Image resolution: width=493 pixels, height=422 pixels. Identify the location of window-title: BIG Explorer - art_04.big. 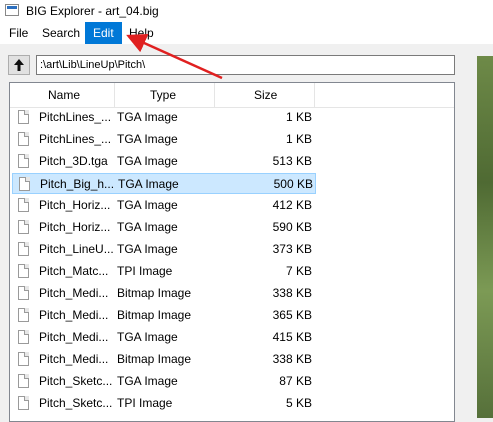
(92, 11).